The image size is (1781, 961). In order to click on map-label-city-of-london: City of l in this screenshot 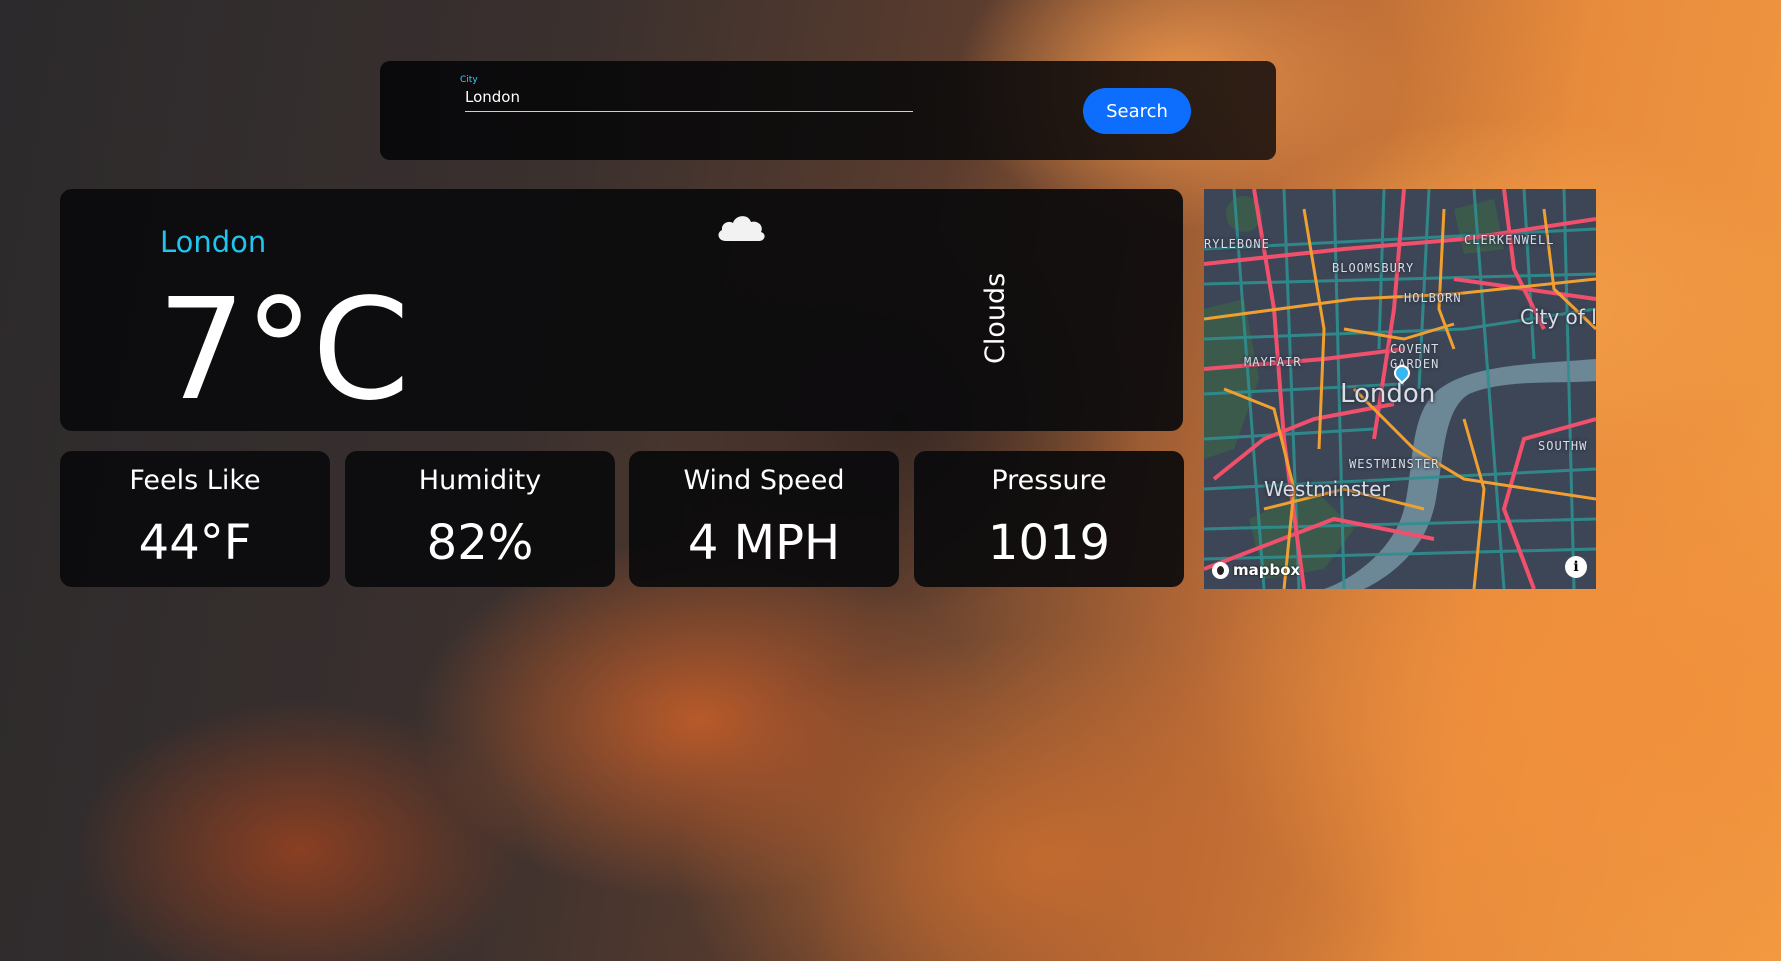, I will do `click(1558, 317)`.